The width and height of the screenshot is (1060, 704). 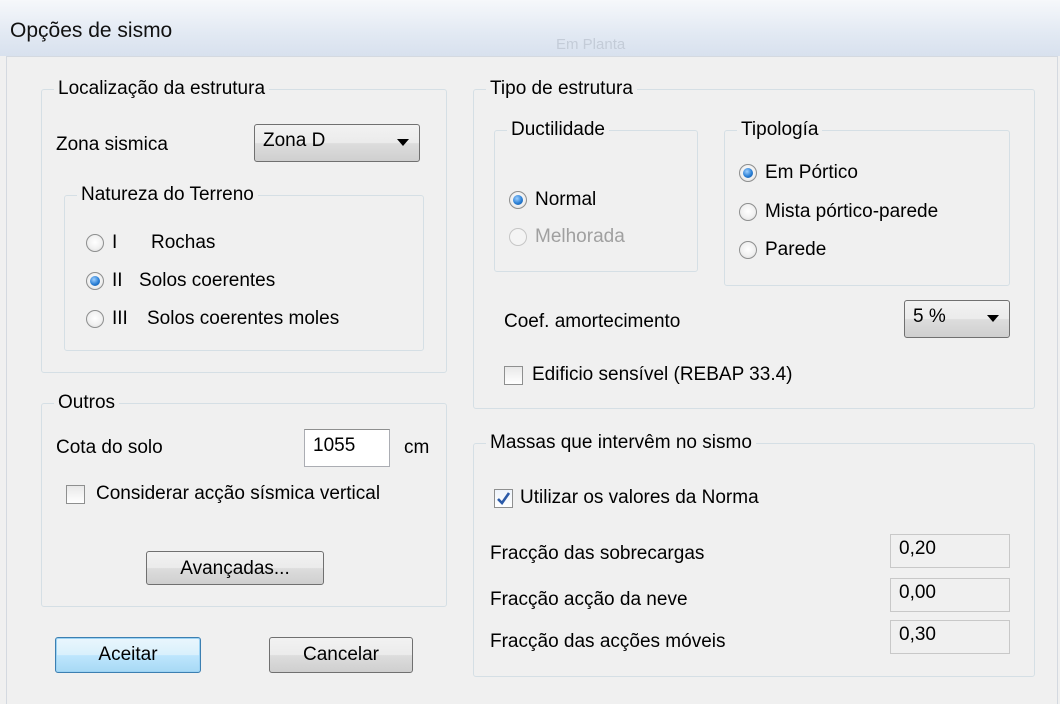 What do you see at coordinates (109, 447) in the screenshot?
I see `ground-level-label: Cota do solo` at bounding box center [109, 447].